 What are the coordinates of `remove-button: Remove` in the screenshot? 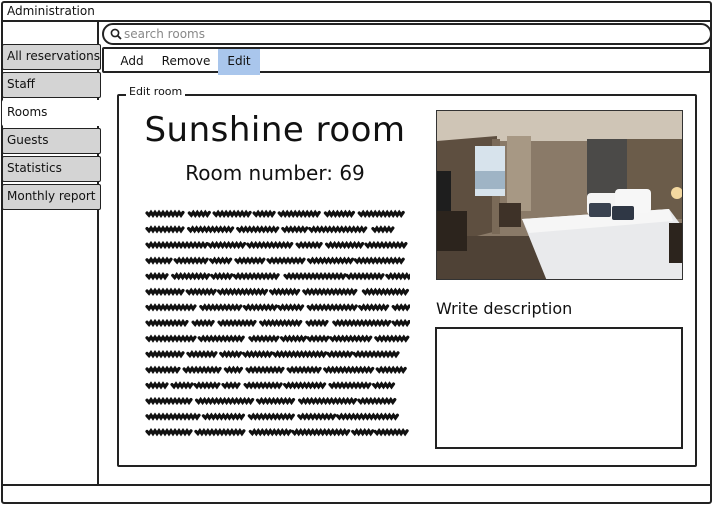 It's located at (186, 62).